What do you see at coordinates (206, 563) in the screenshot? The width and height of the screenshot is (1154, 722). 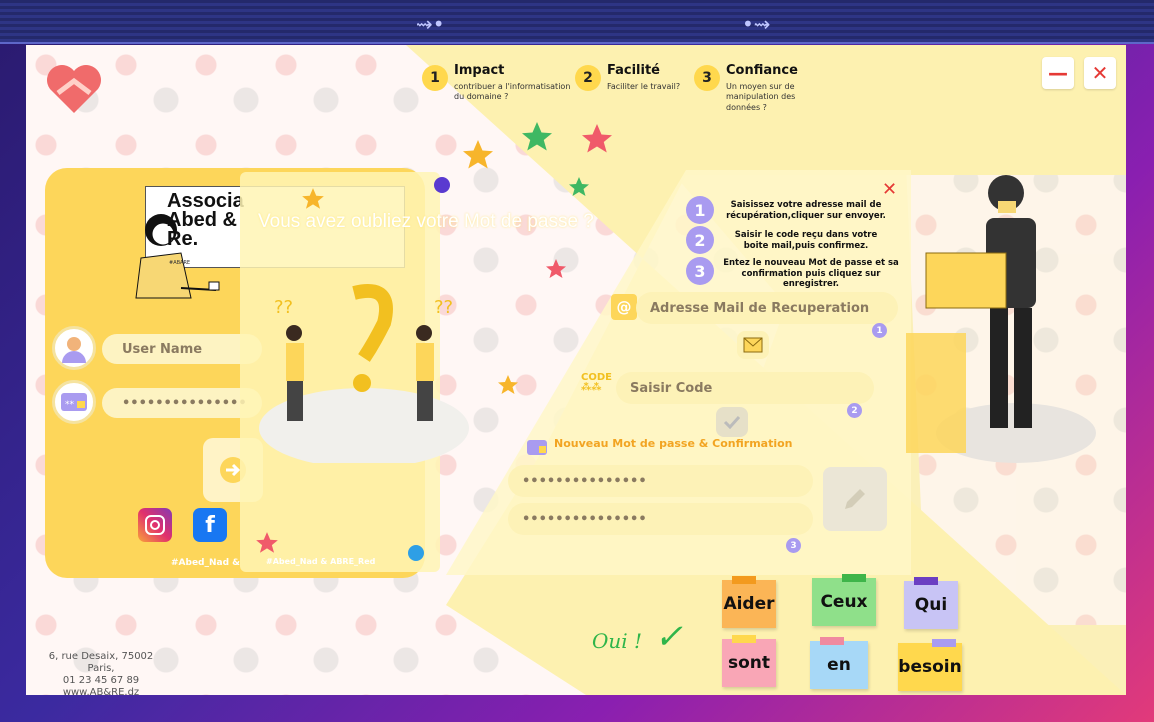 I see `login-hashtag: #Abed_Nad &` at bounding box center [206, 563].